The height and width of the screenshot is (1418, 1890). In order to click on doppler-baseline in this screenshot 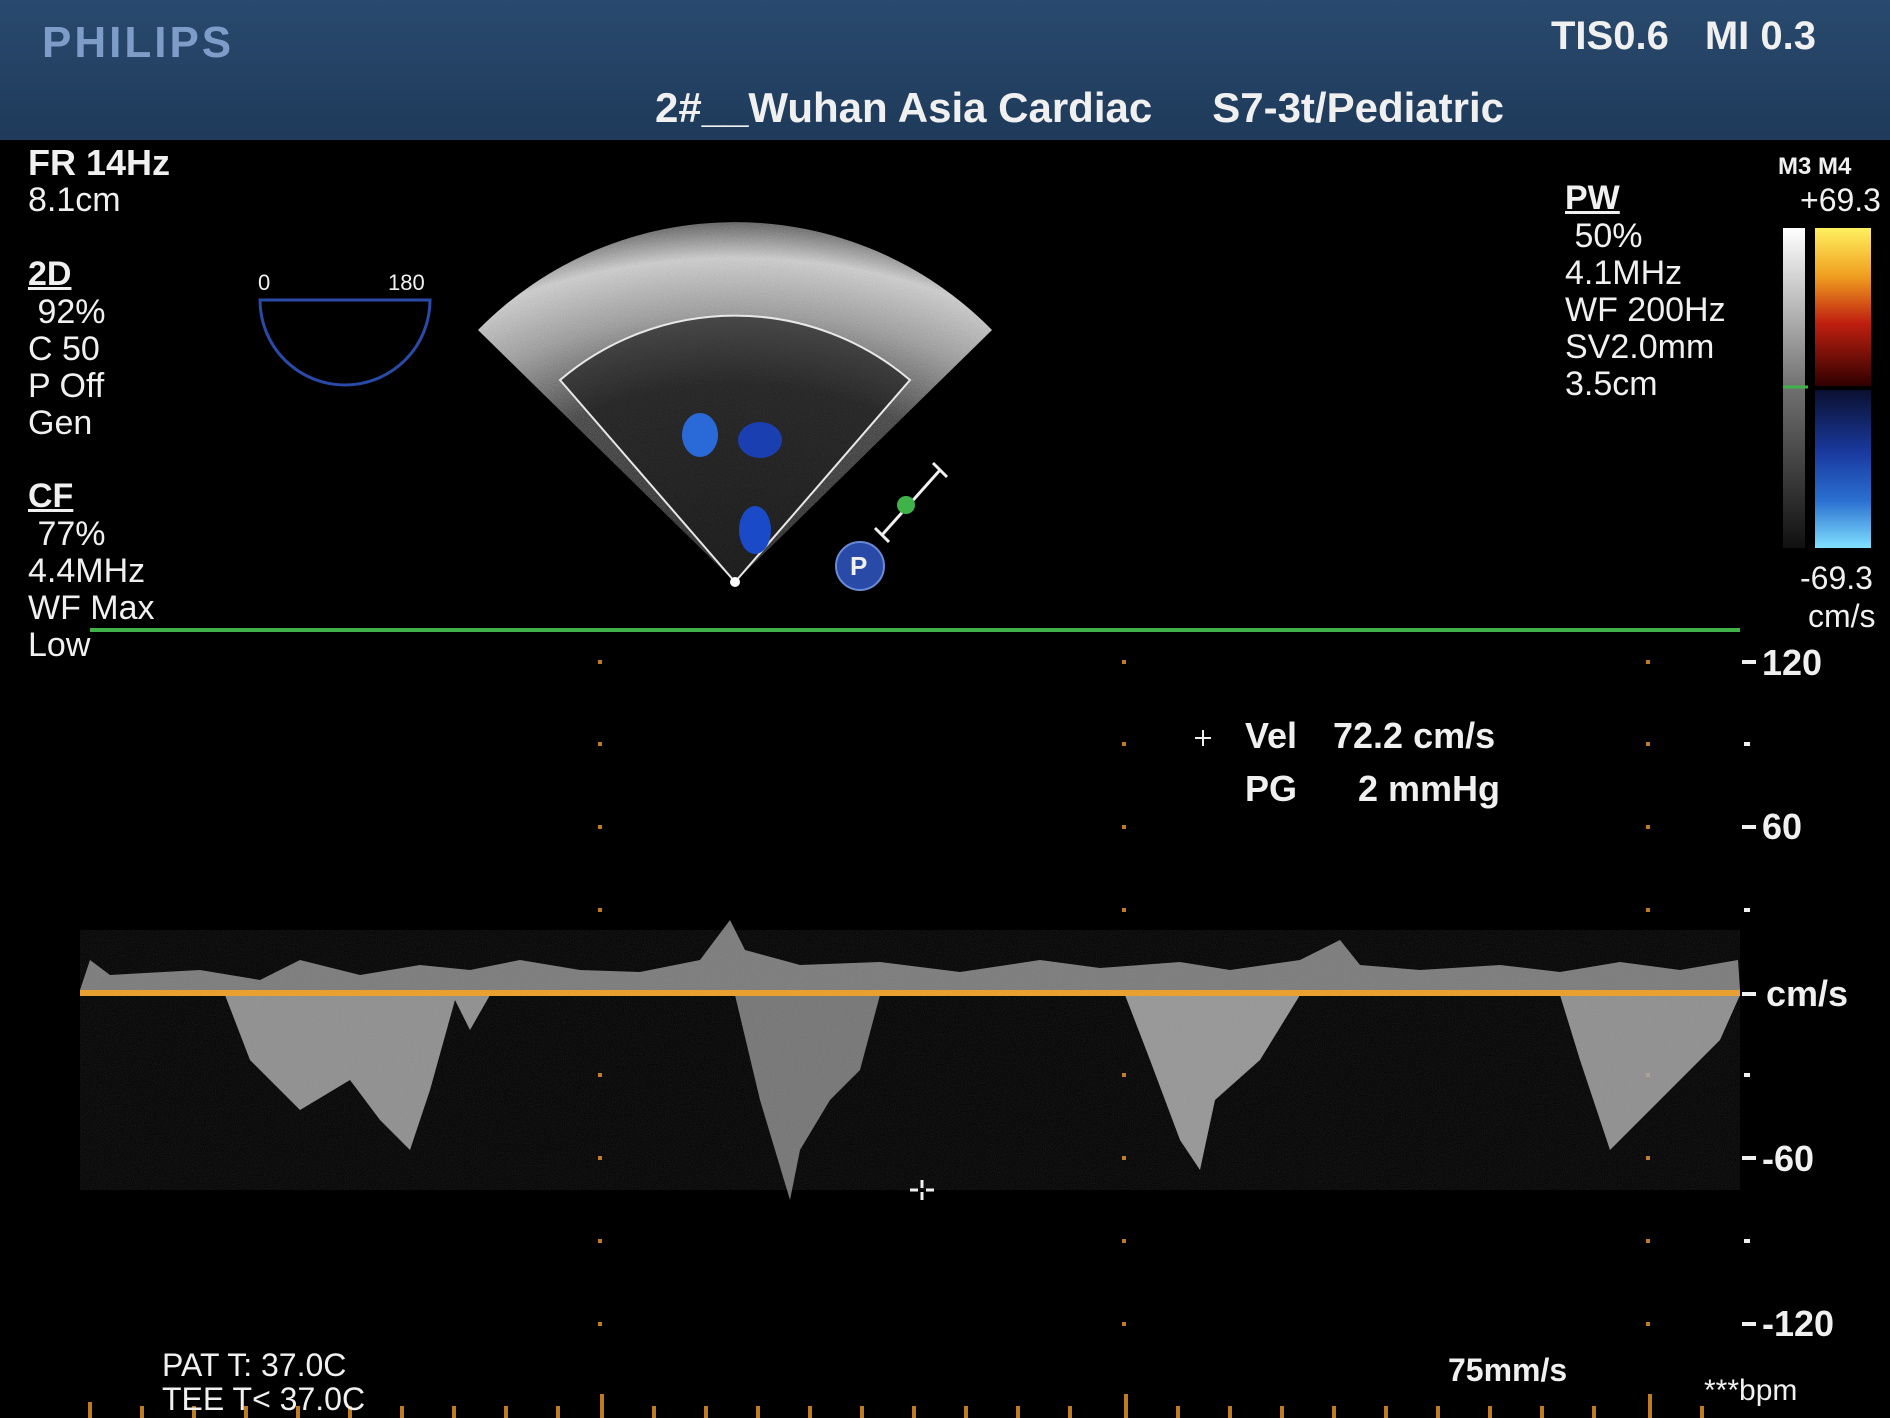, I will do `click(910, 993)`.